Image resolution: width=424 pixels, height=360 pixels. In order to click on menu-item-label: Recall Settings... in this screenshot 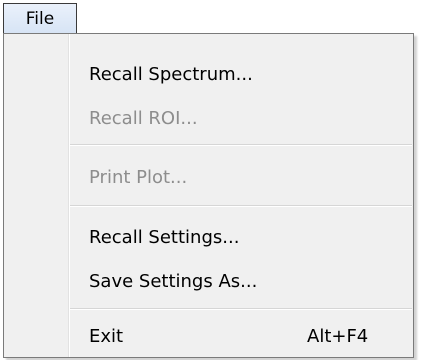, I will do `click(164, 237)`.